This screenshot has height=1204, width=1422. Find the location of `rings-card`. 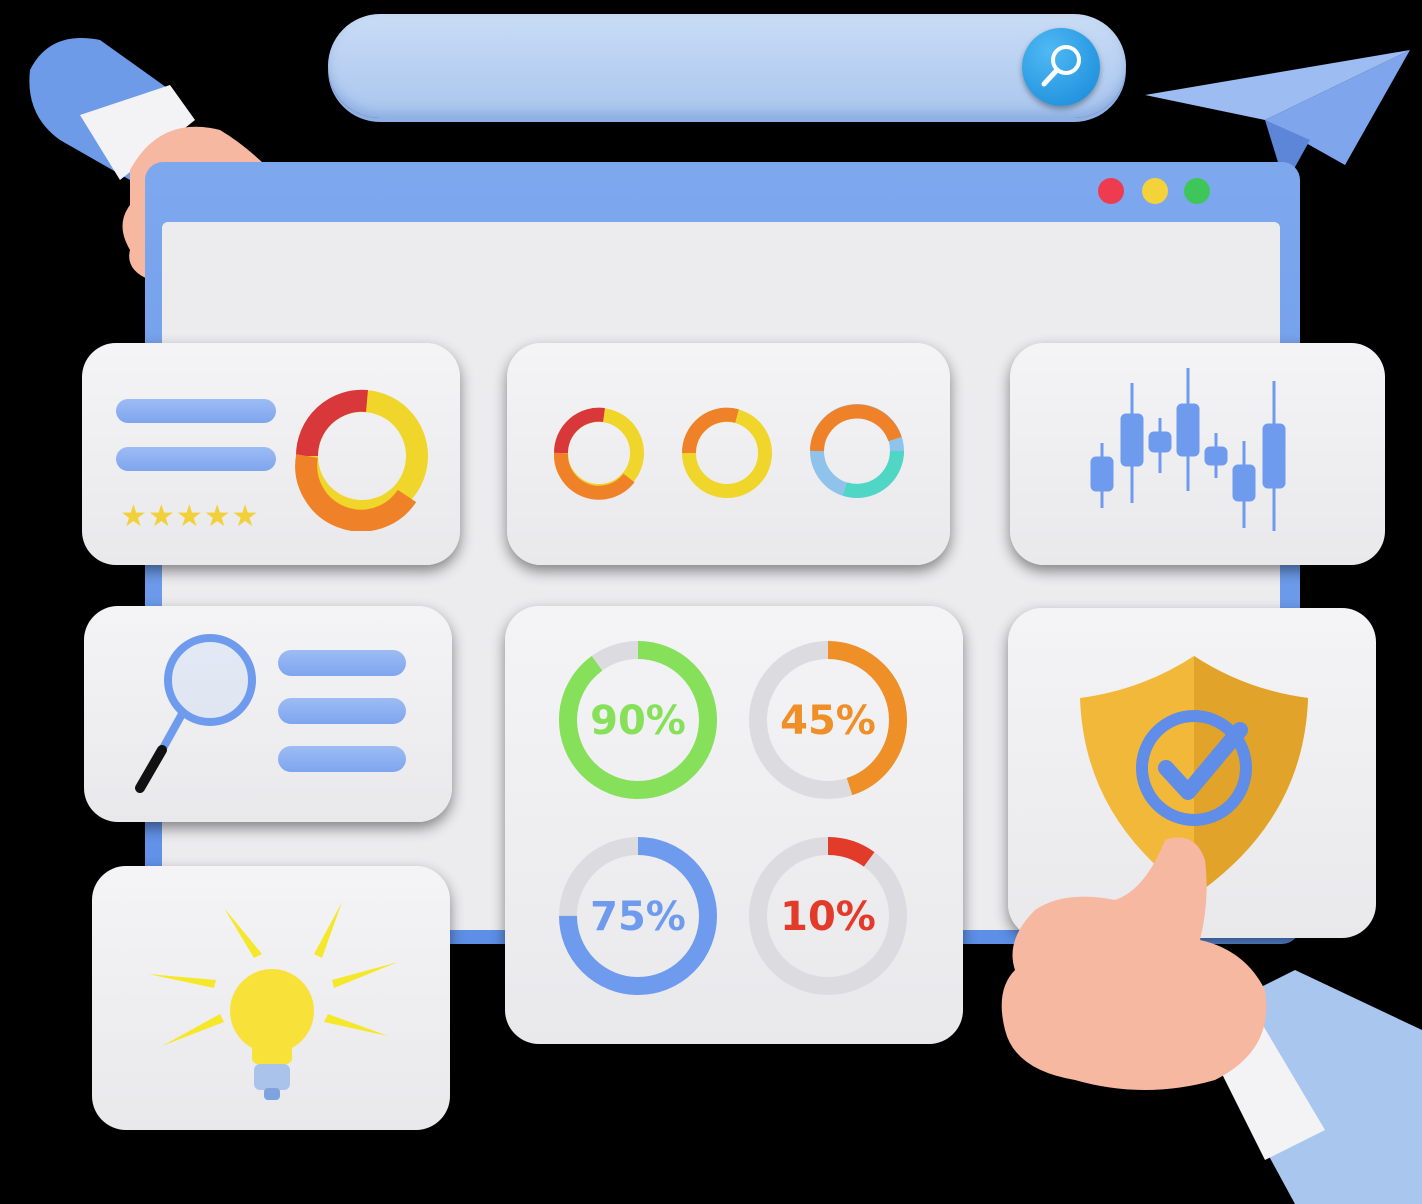

rings-card is located at coordinates (728, 454).